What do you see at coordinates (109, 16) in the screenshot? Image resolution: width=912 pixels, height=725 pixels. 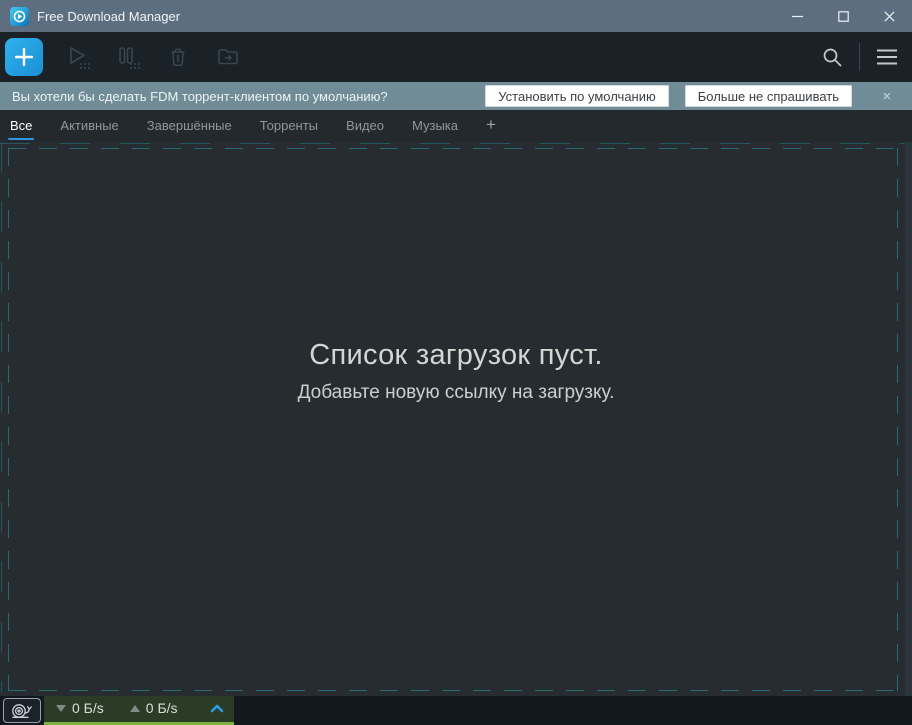 I see `window-title: Free Download Manager` at bounding box center [109, 16].